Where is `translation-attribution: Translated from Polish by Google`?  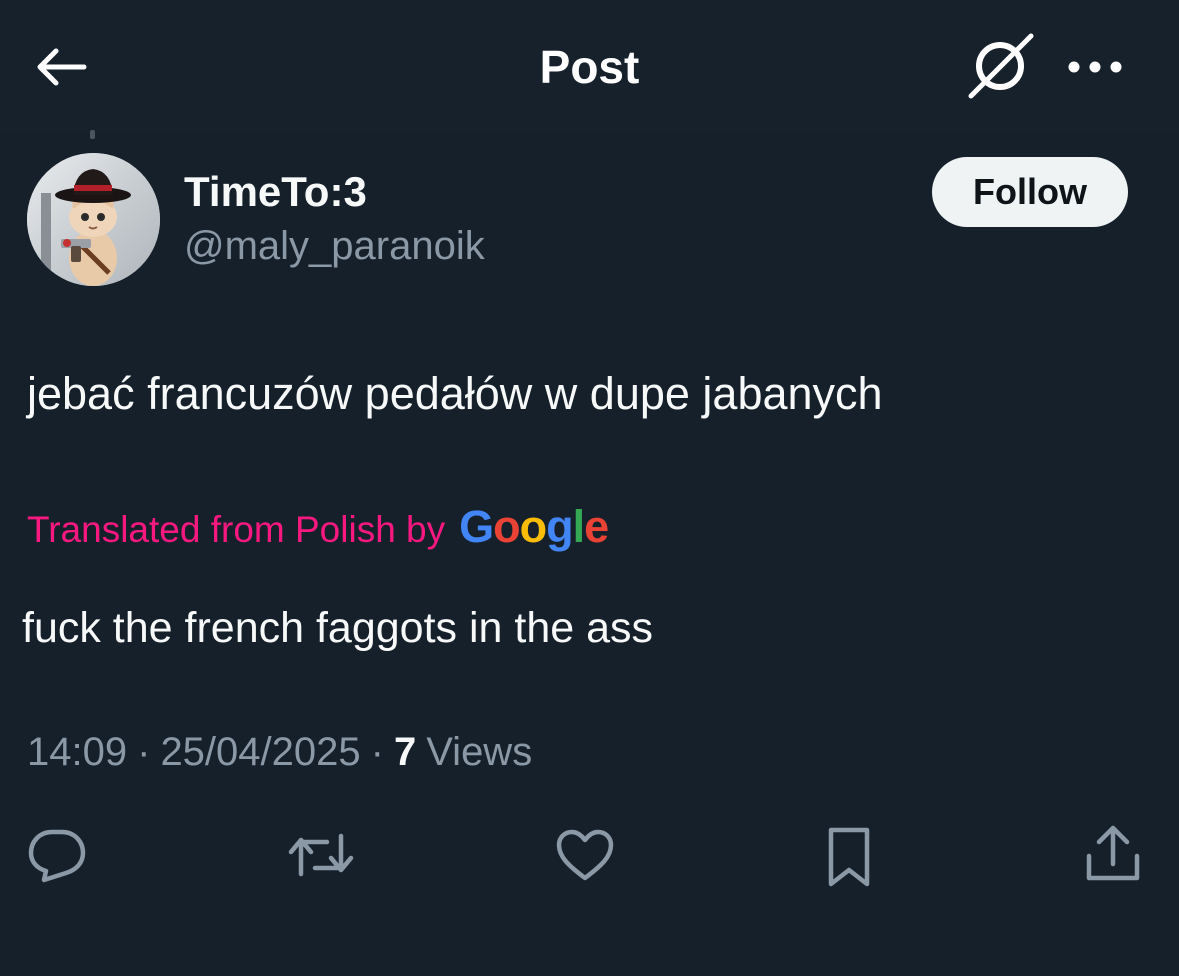
translation-attribution: Translated from Polish by Google is located at coordinates (318, 530).